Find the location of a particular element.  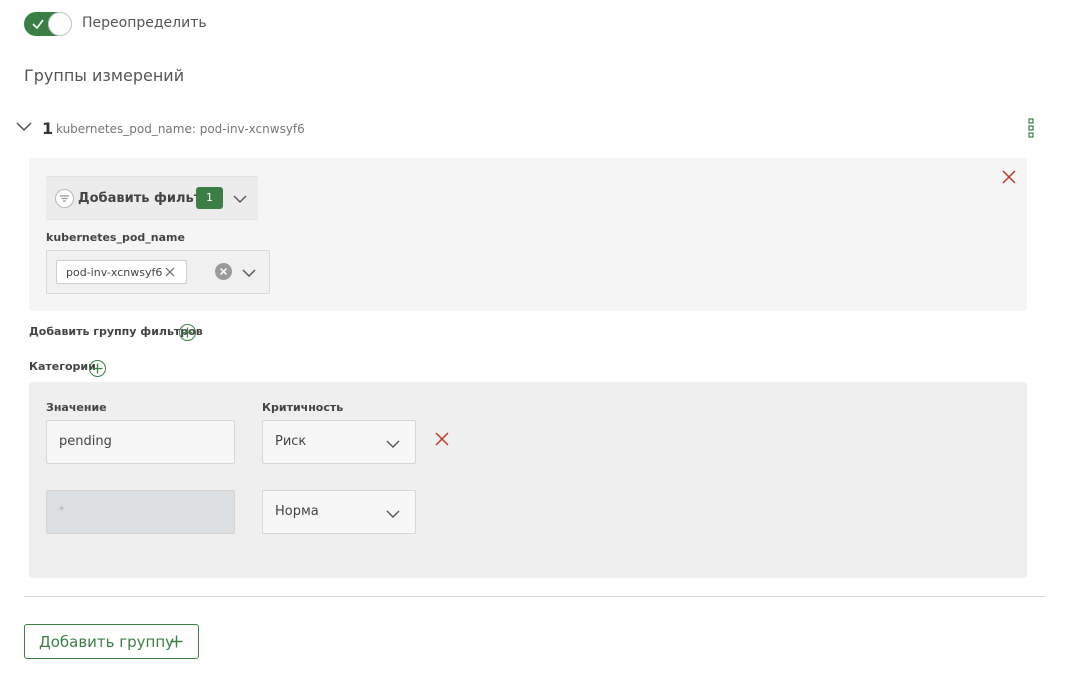

criticality-select: Риск is located at coordinates (339, 442).